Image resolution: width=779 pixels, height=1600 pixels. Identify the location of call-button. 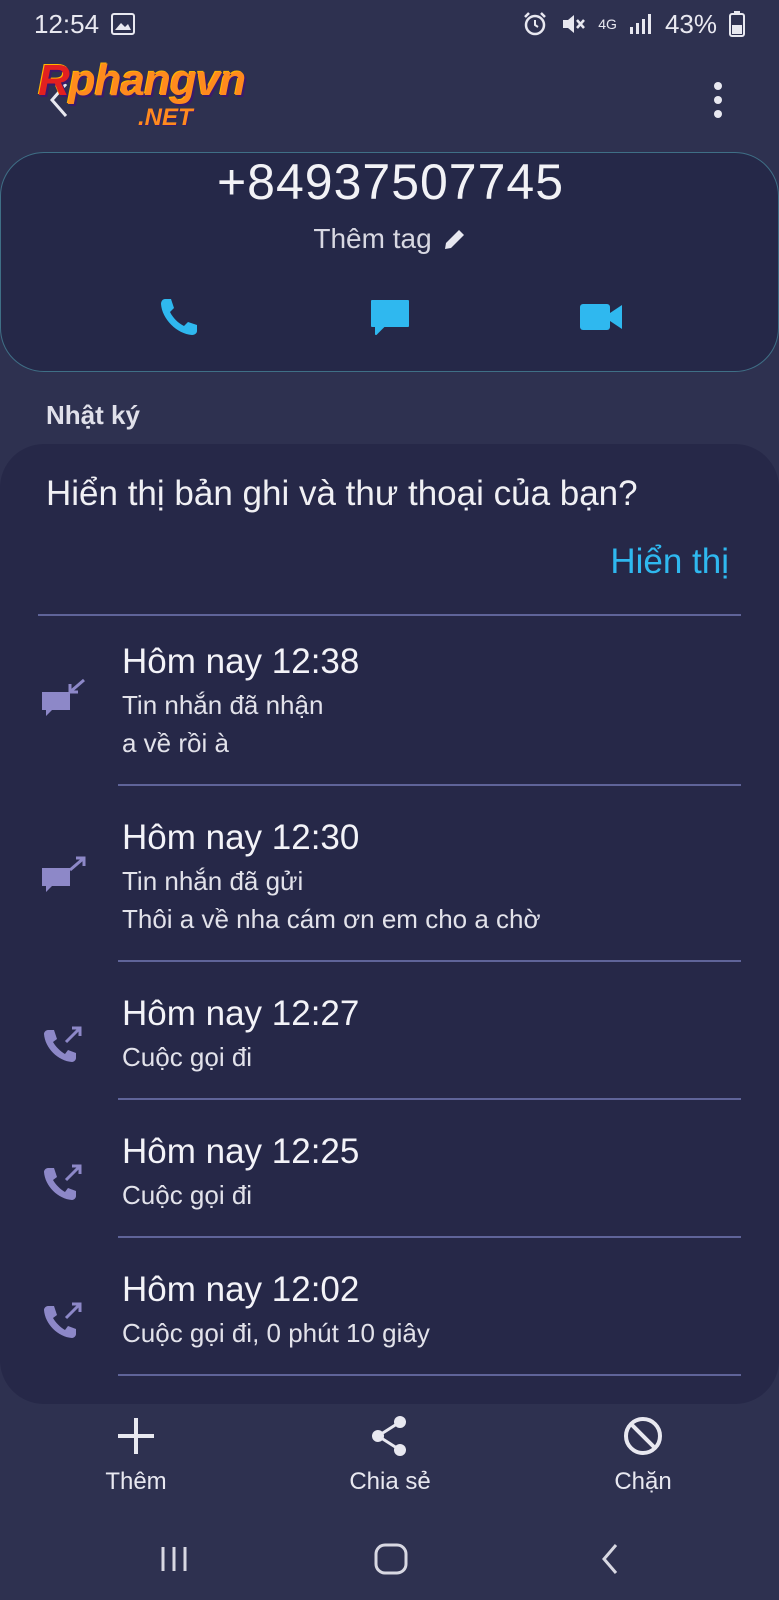
(179, 317).